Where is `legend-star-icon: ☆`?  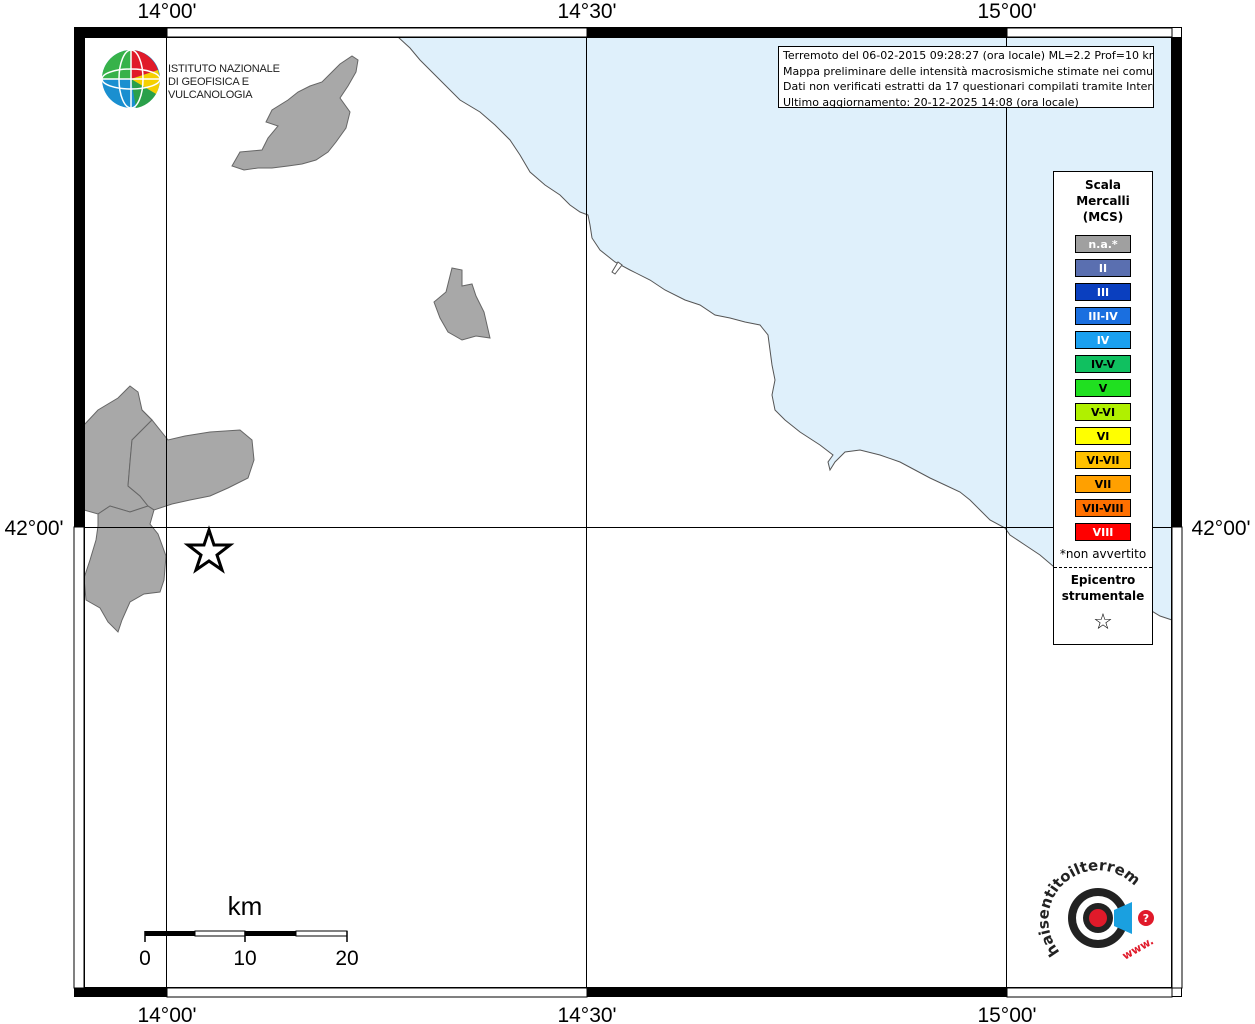 legend-star-icon: ☆ is located at coordinates (1103, 622).